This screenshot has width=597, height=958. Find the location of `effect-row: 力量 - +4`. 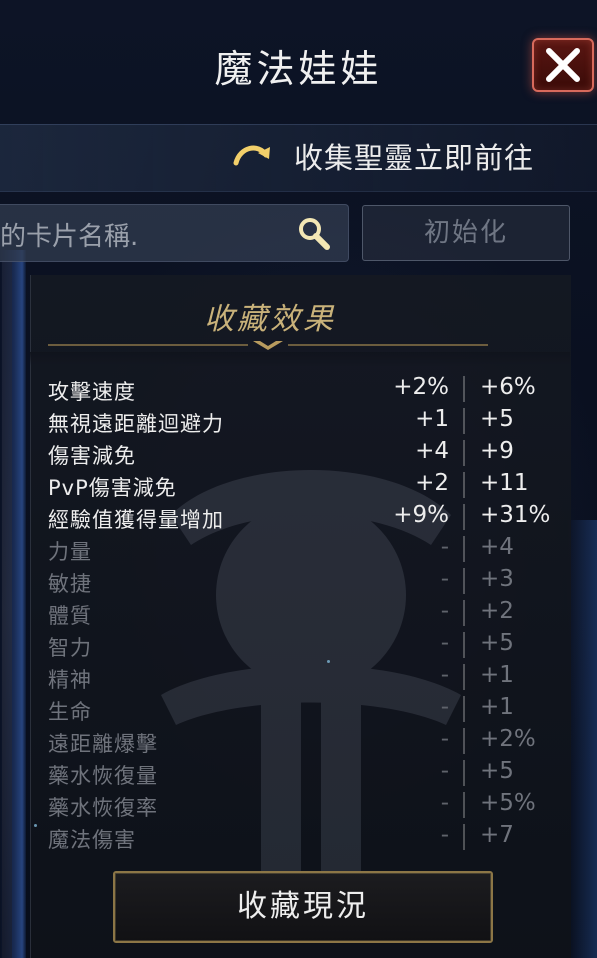

effect-row: 力量 - +4 is located at coordinates (298, 548).